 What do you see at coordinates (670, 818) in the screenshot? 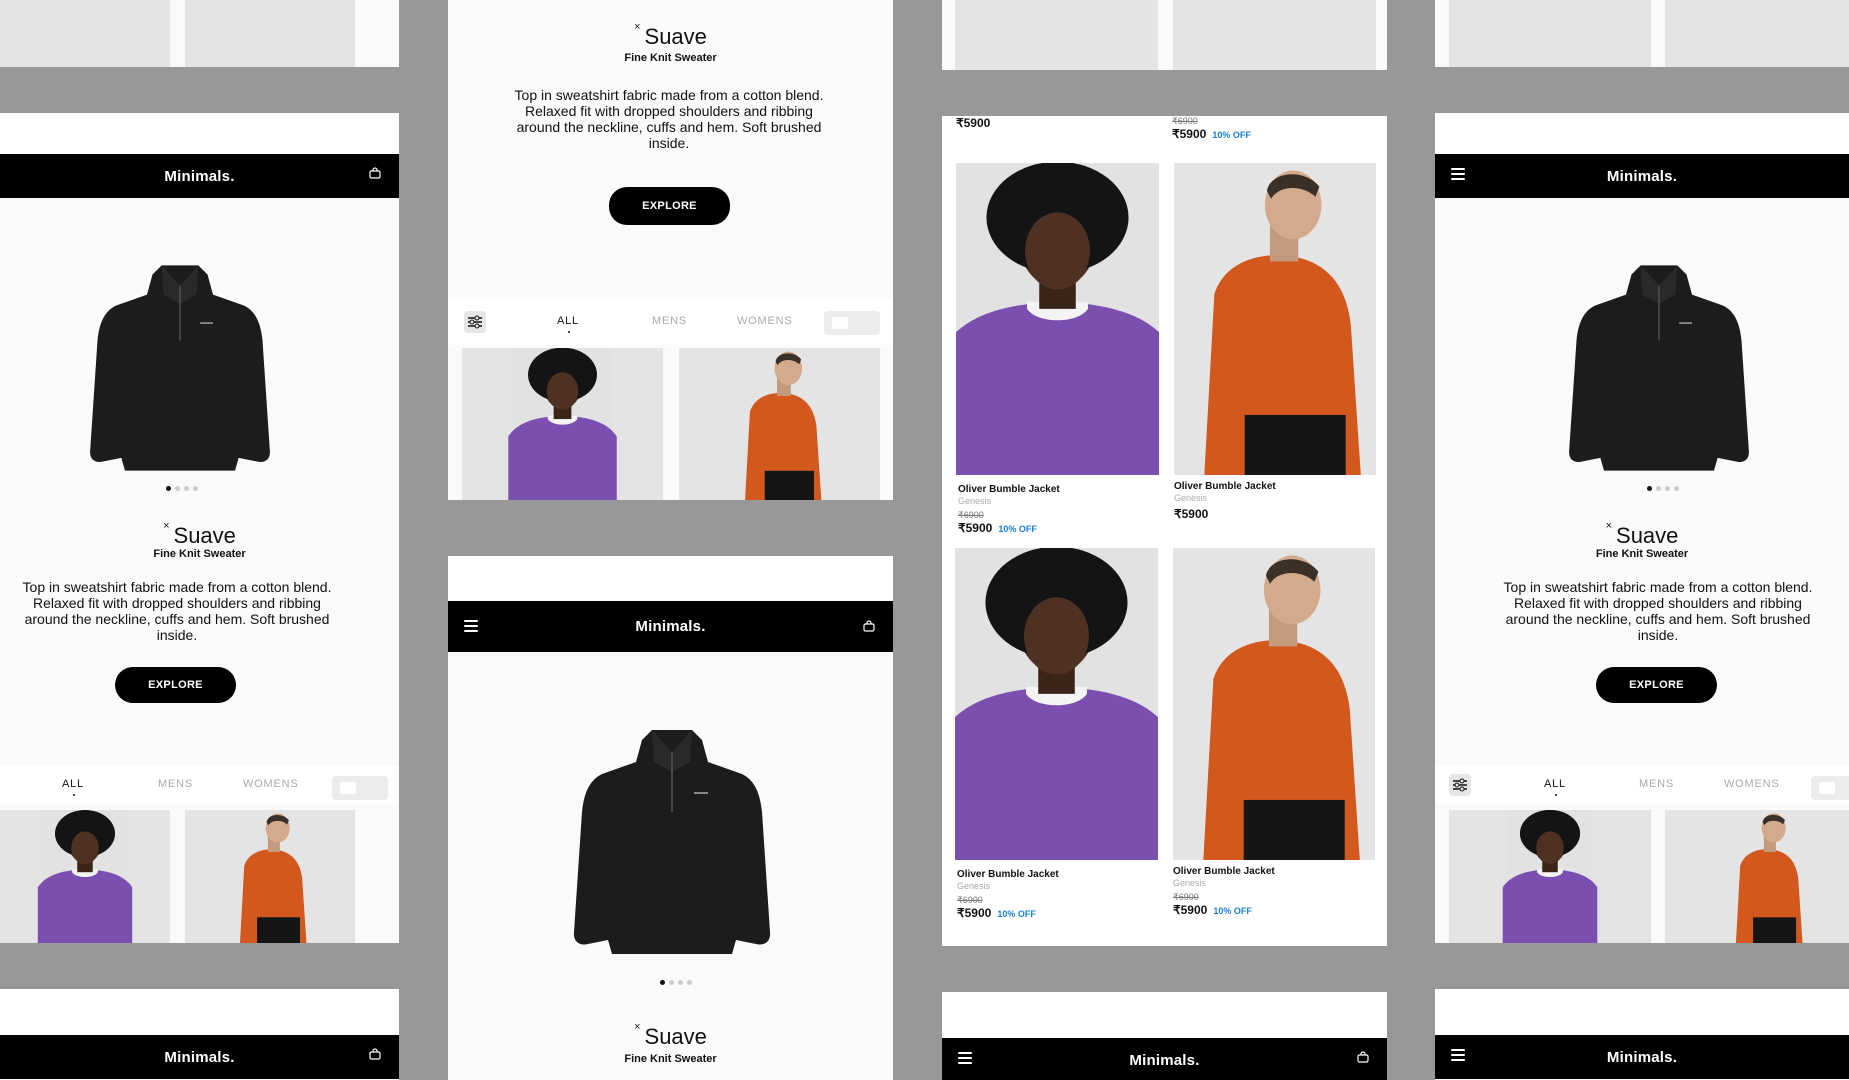
I see `product-screen: Minimals. × Suave Fine Knit Sweater` at bounding box center [670, 818].